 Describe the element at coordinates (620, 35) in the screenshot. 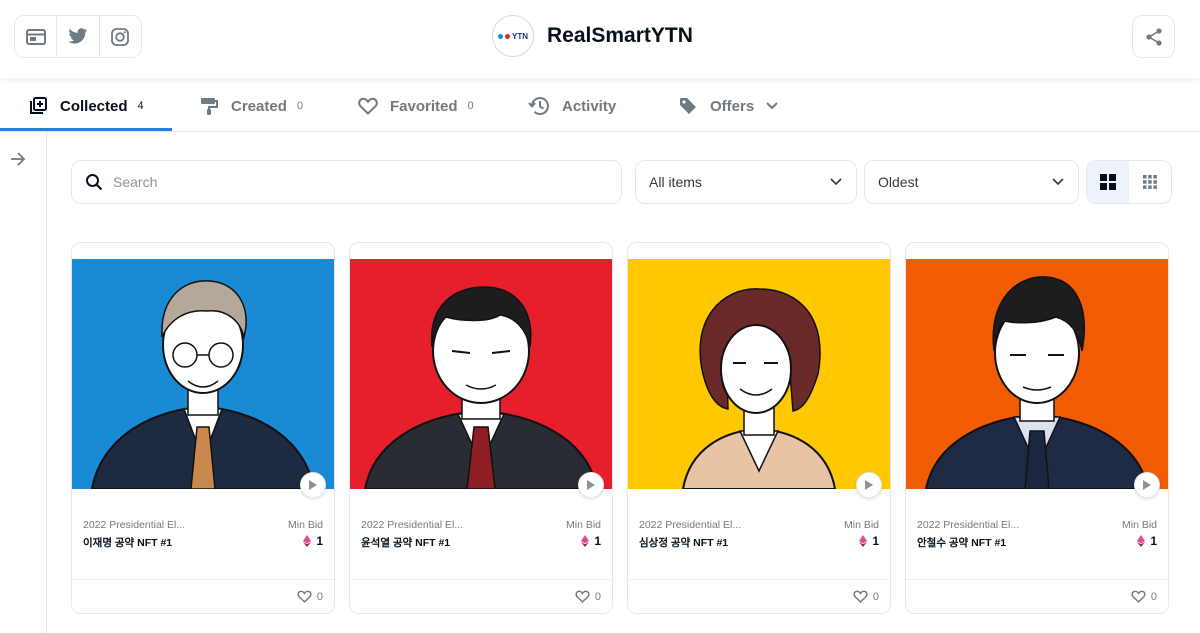

I see `brand-name: RealSmartYTN` at that location.